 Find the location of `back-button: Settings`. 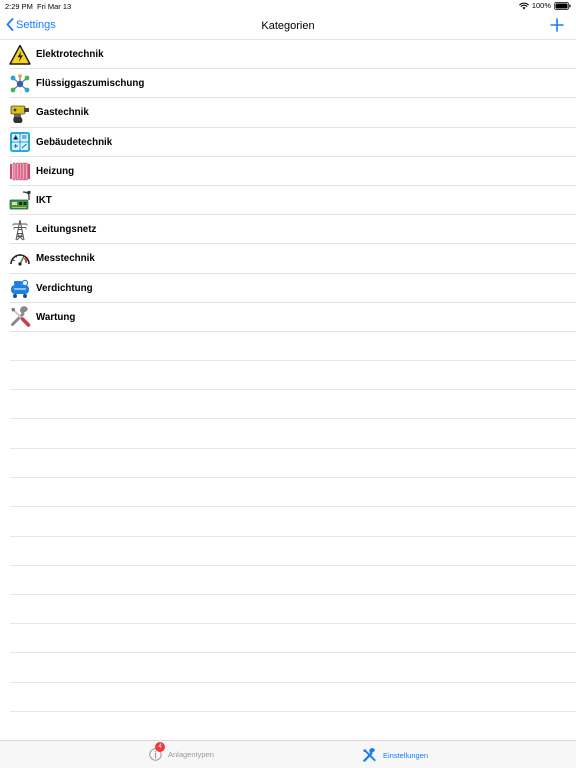

back-button: Settings is located at coordinates (31, 24).